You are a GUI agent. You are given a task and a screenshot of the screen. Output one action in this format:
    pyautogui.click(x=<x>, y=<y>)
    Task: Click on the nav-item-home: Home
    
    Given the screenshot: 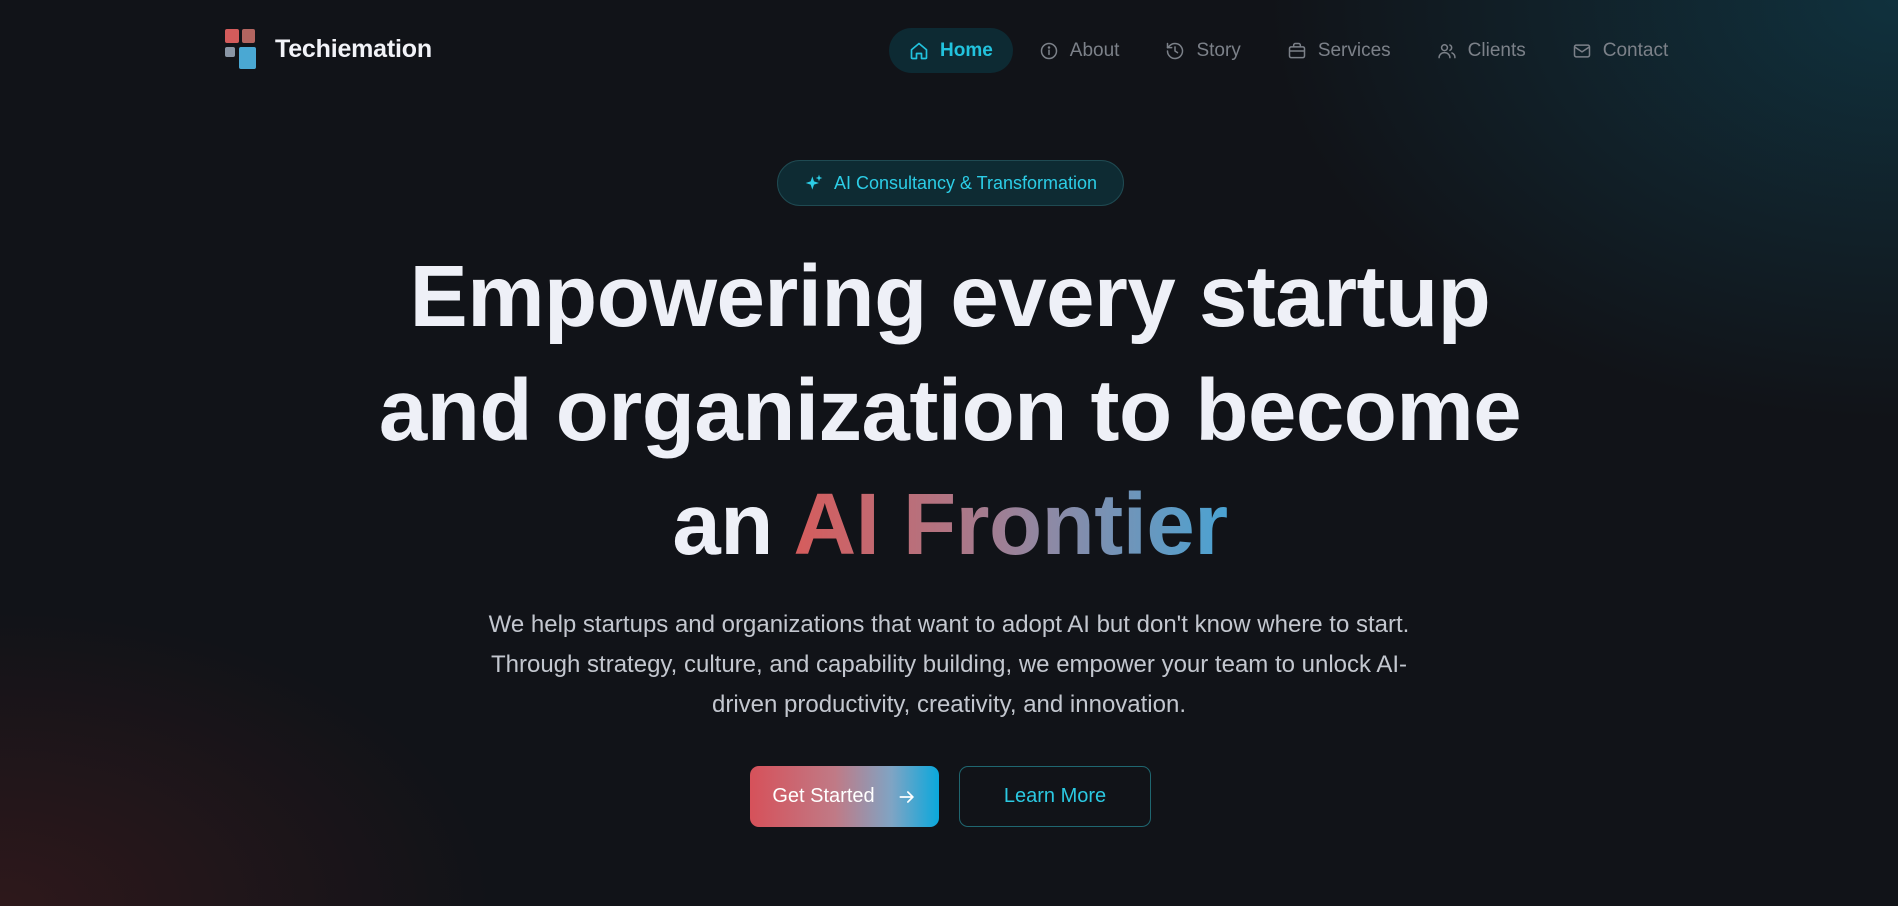 What is the action you would take?
    pyautogui.click(x=951, y=50)
    